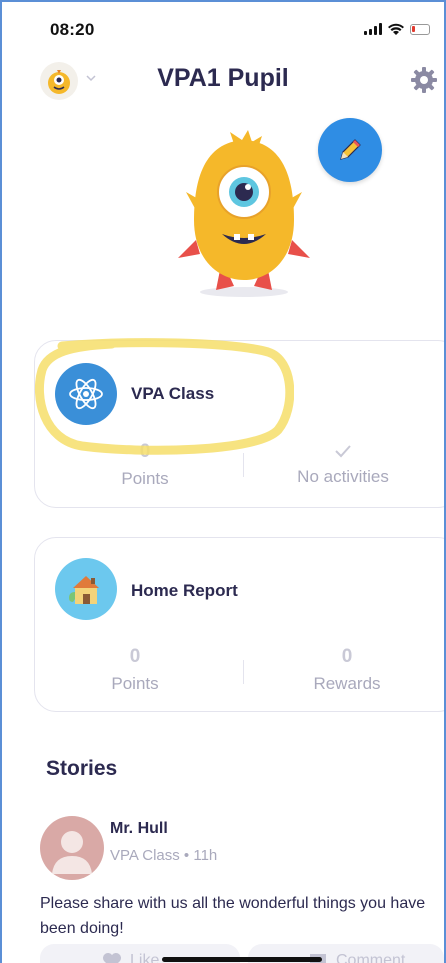 Image resolution: width=446 pixels, height=963 pixels. I want to click on home-rewards-label: Rewards, so click(347, 683).